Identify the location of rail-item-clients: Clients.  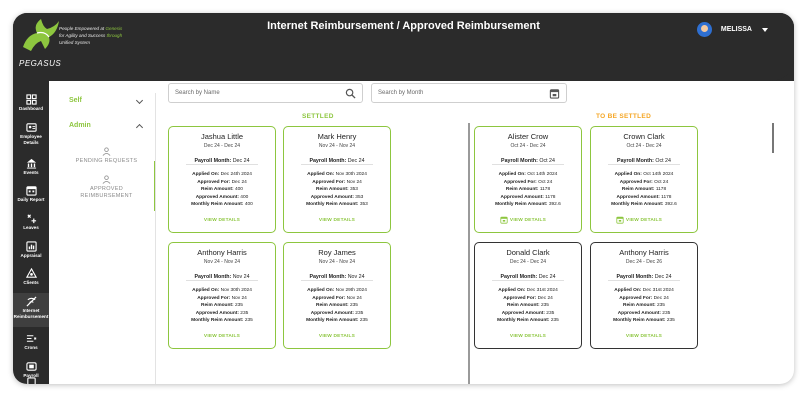
(31, 277).